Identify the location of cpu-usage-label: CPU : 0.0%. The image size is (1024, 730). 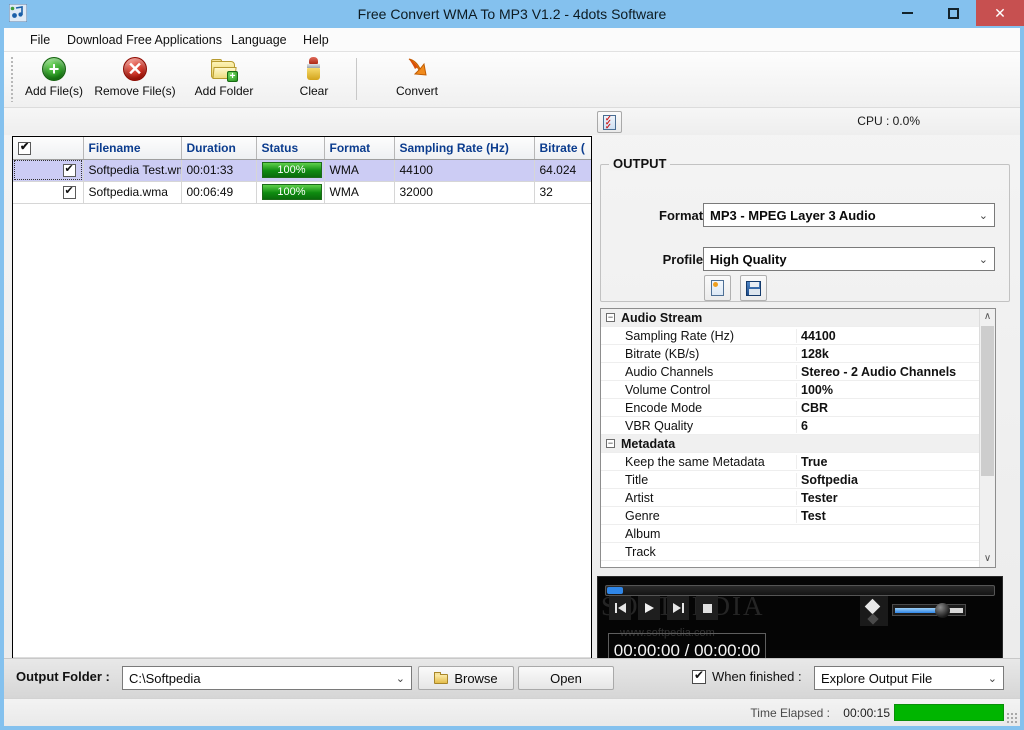
(888, 121).